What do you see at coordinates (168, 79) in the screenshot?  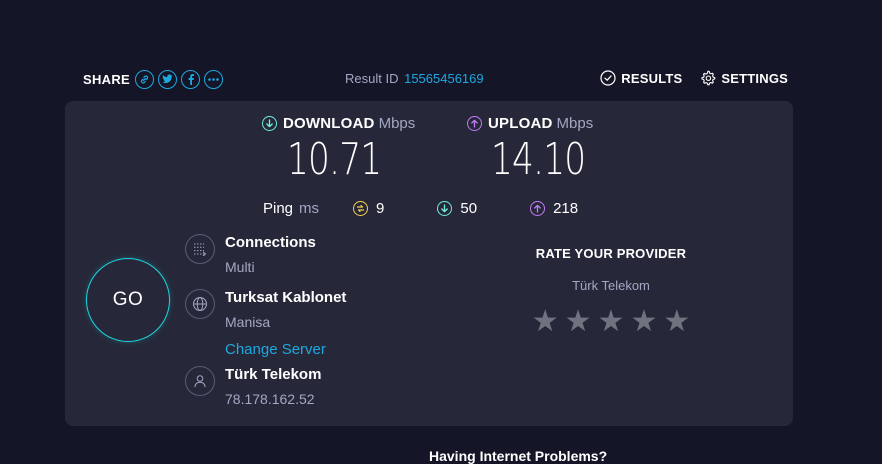 I see `twitter-icon` at bounding box center [168, 79].